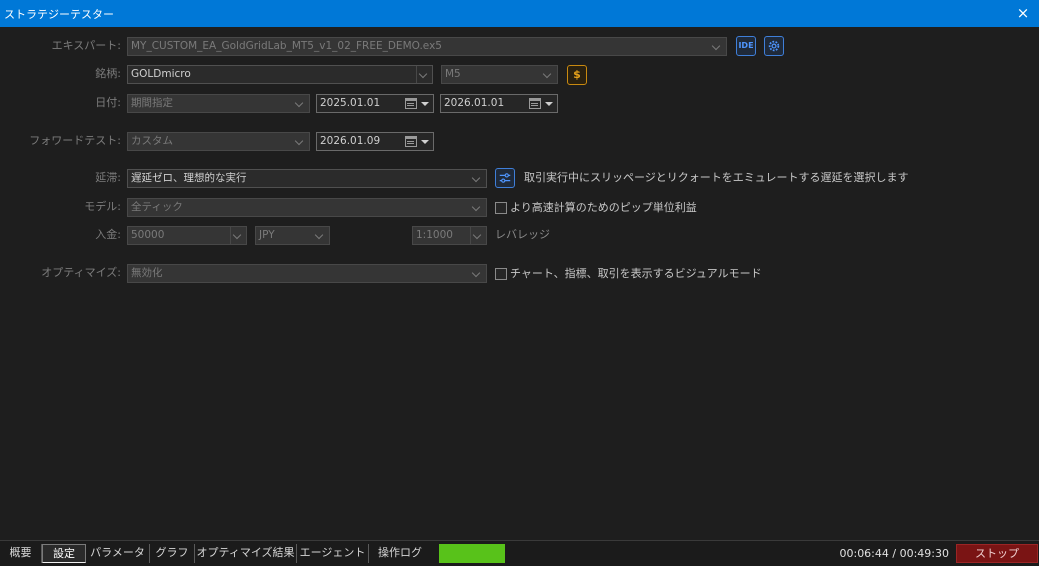 This screenshot has width=1039, height=566. What do you see at coordinates (75, 140) in the screenshot?
I see `forward-label: フォワードテスト:` at bounding box center [75, 140].